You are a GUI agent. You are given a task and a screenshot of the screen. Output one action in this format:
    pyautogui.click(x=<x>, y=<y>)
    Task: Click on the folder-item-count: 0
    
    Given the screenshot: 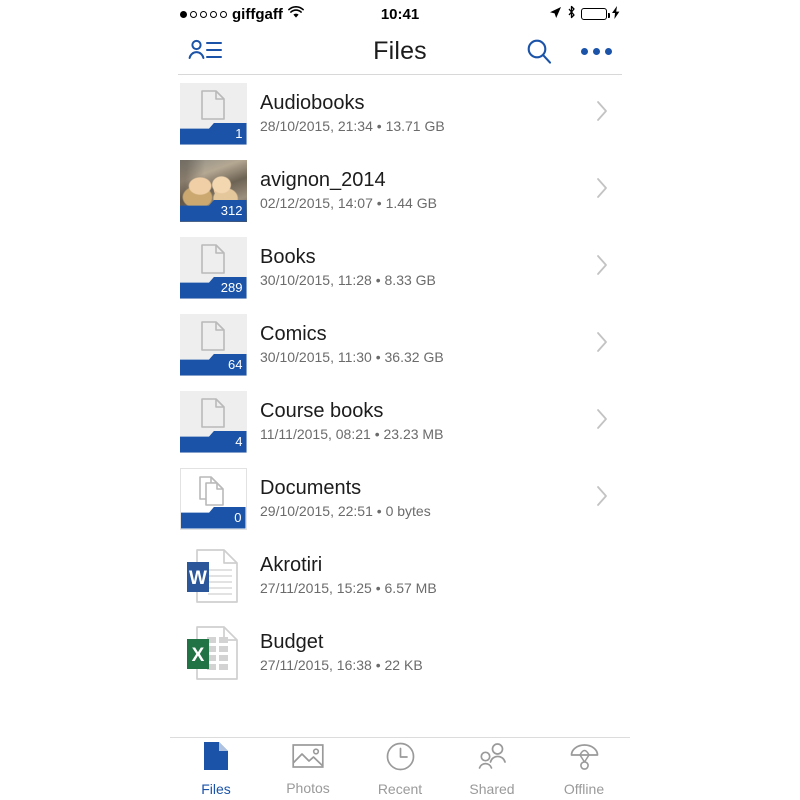 What is the action you would take?
    pyautogui.click(x=238, y=517)
    